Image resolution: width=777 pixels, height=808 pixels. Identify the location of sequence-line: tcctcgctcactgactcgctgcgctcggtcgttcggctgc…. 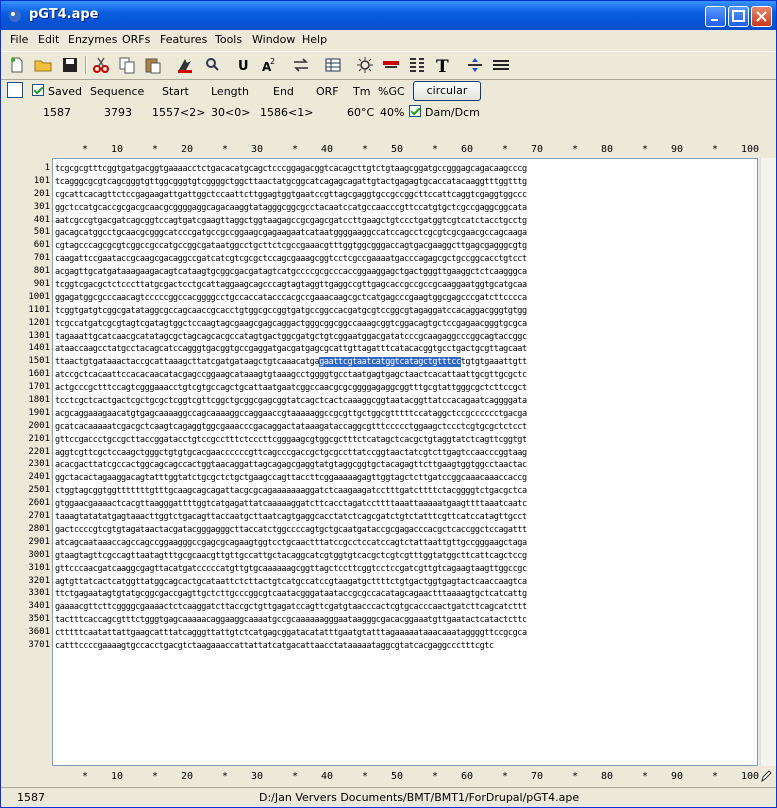
(291, 401).